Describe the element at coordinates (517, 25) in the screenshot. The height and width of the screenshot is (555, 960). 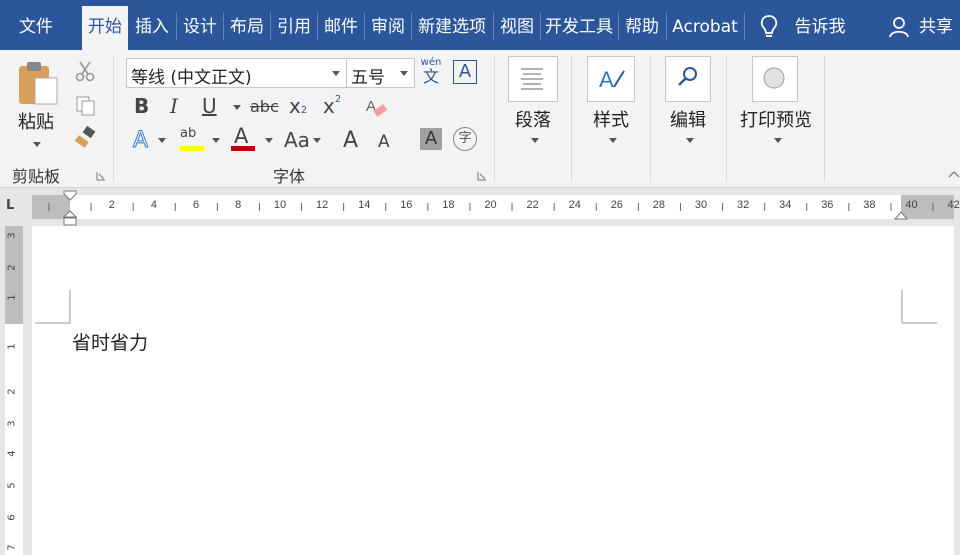
I see `tab-view: 视图` at that location.